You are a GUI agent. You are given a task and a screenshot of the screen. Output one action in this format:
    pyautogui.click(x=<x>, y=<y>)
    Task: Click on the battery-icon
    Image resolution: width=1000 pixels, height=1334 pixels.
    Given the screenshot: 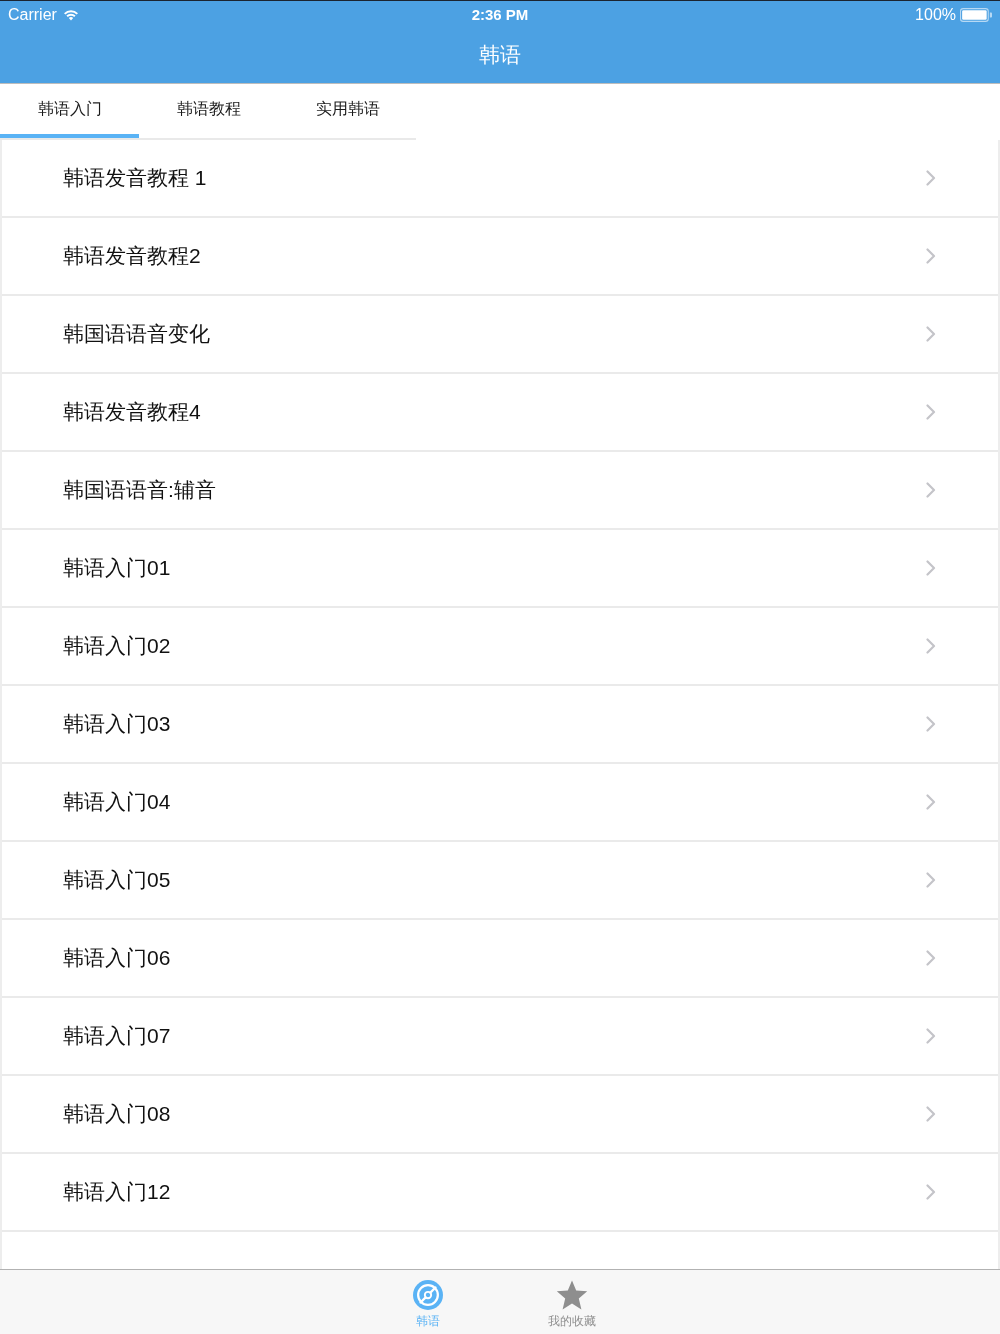 What is the action you would take?
    pyautogui.click(x=976, y=14)
    